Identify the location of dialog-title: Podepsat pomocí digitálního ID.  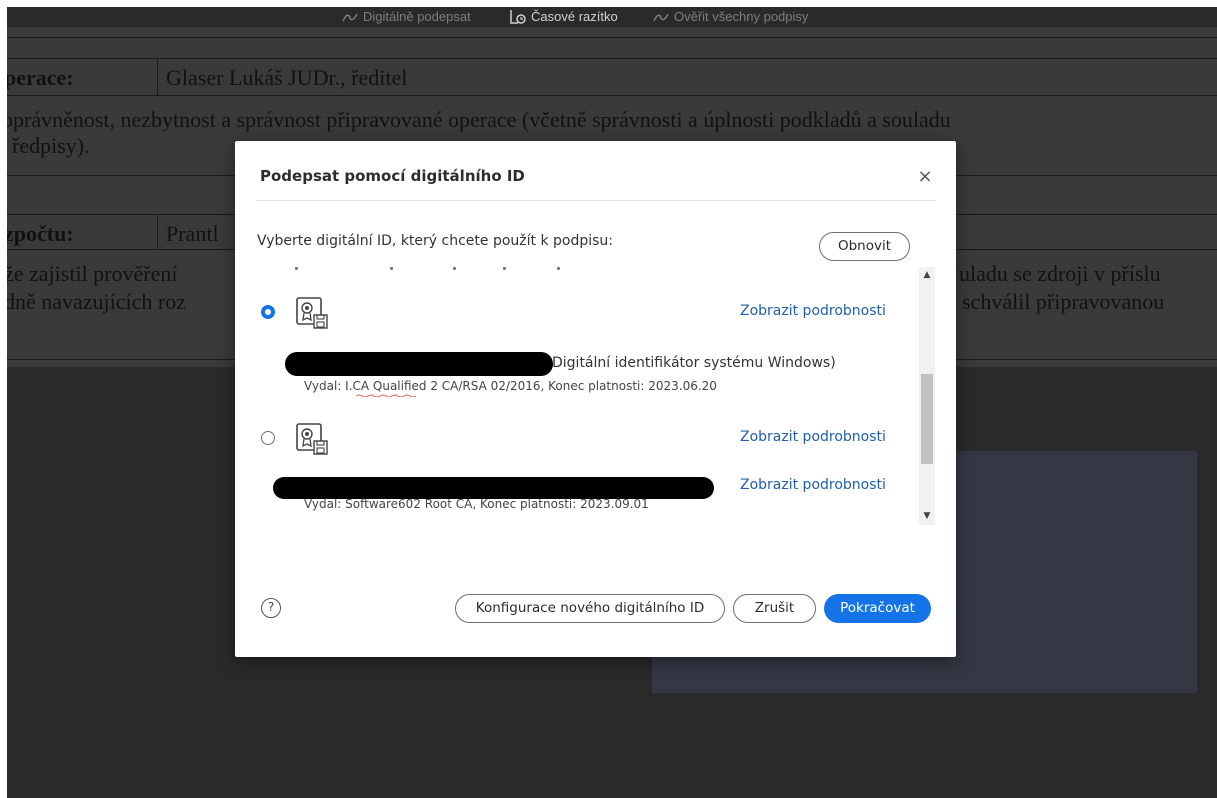
(392, 176).